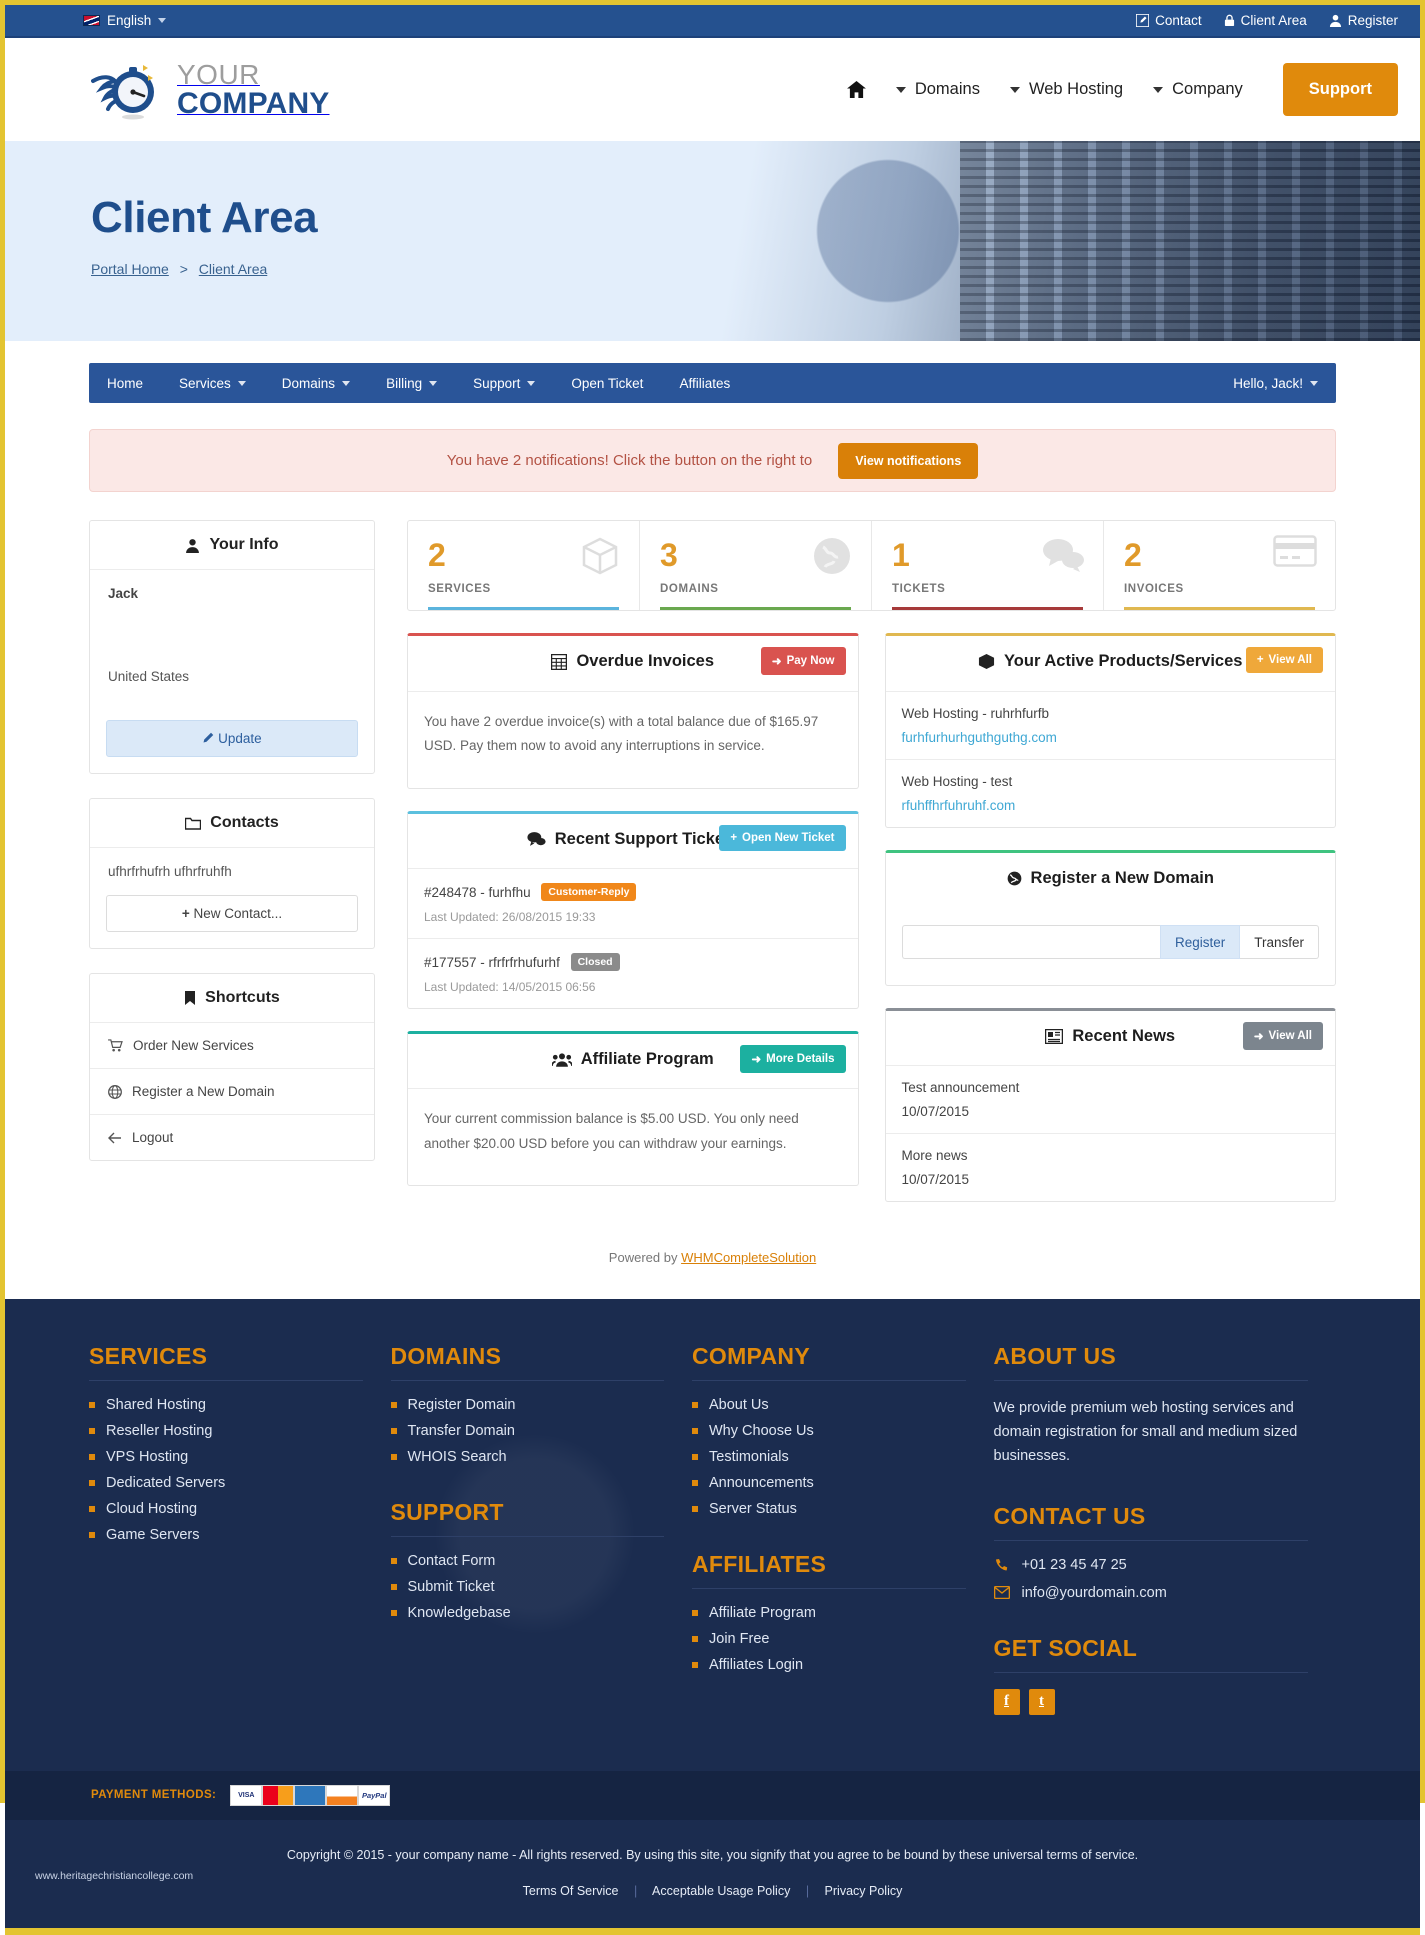  Describe the element at coordinates (689, 589) in the screenshot. I see `stat-label: DOMAINS` at that location.